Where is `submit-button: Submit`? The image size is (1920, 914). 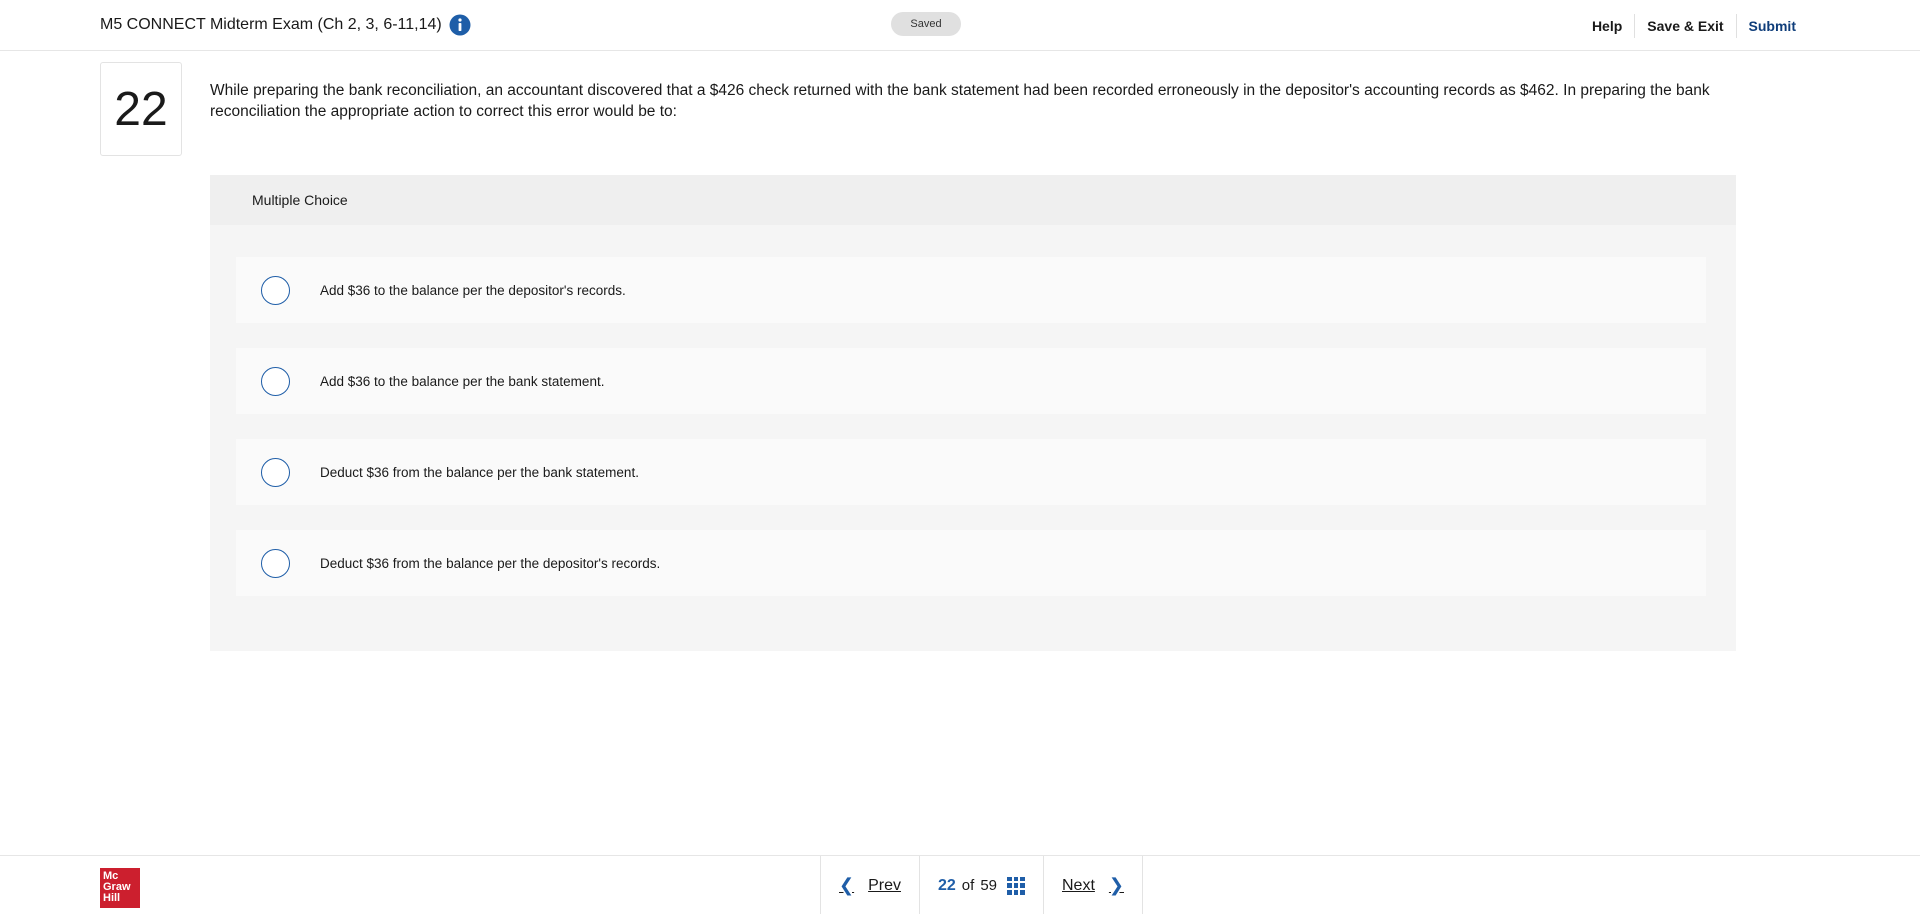 submit-button: Submit is located at coordinates (1771, 25).